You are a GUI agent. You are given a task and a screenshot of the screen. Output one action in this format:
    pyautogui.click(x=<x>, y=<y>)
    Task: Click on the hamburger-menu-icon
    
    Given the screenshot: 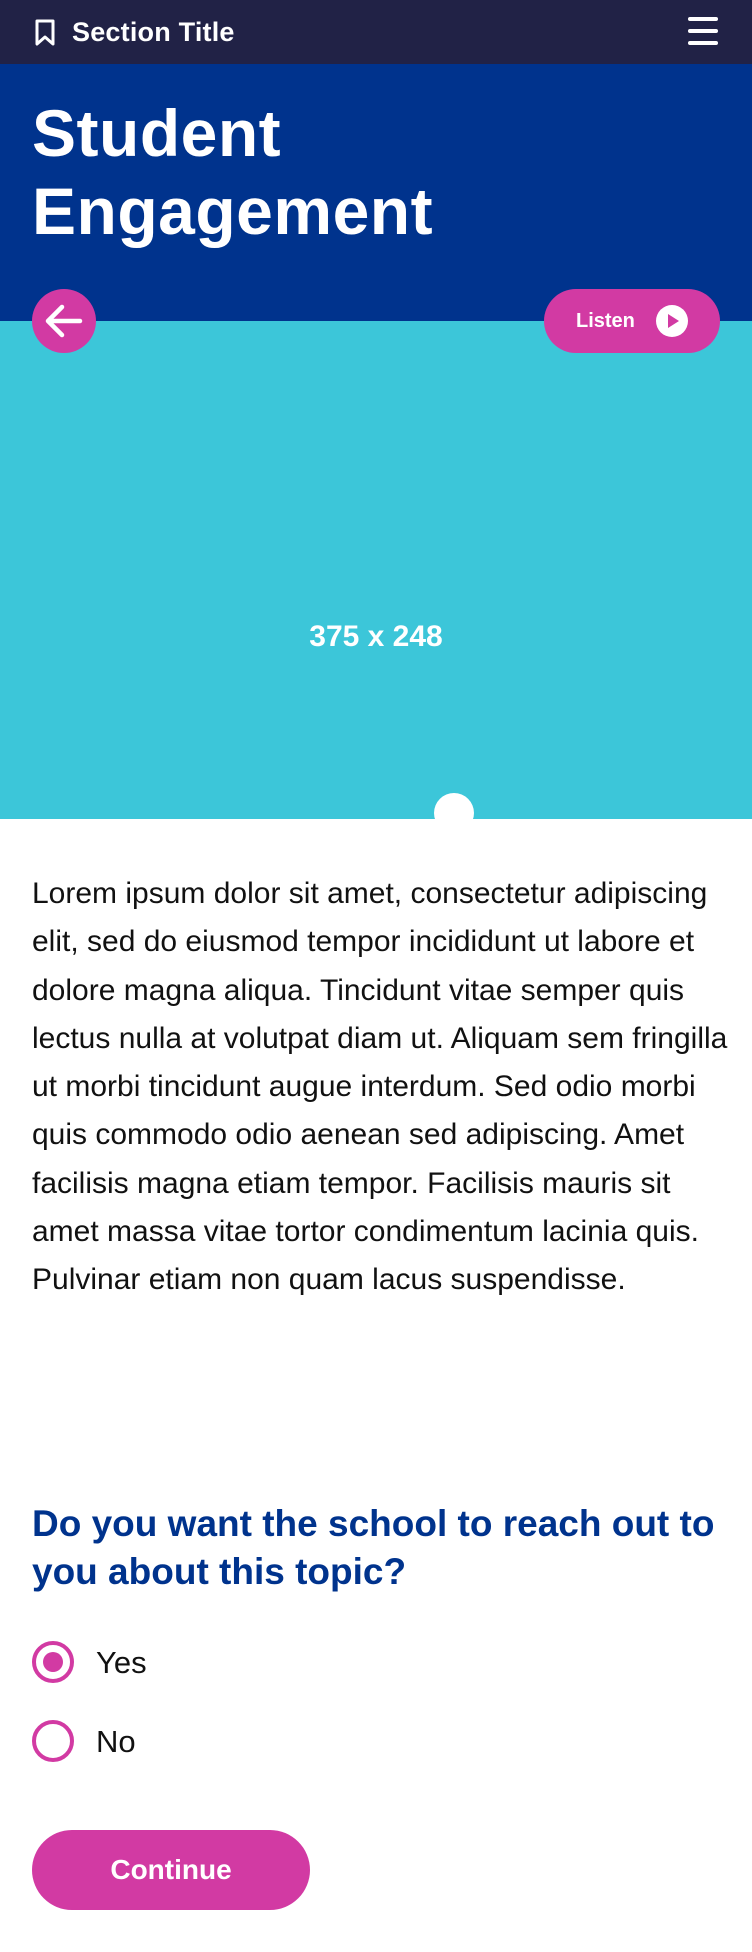 What is the action you would take?
    pyautogui.click(x=704, y=32)
    